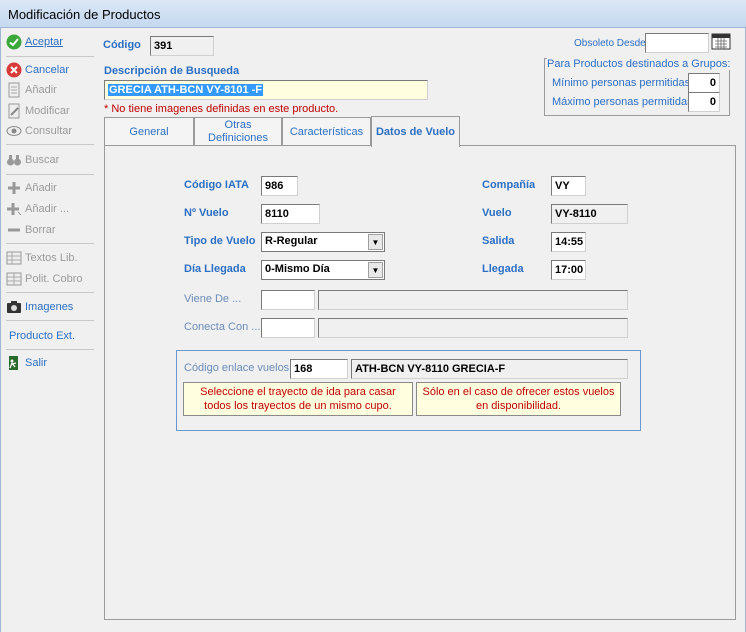  What do you see at coordinates (14, 258) in the screenshot?
I see `text-grid-icon` at bounding box center [14, 258].